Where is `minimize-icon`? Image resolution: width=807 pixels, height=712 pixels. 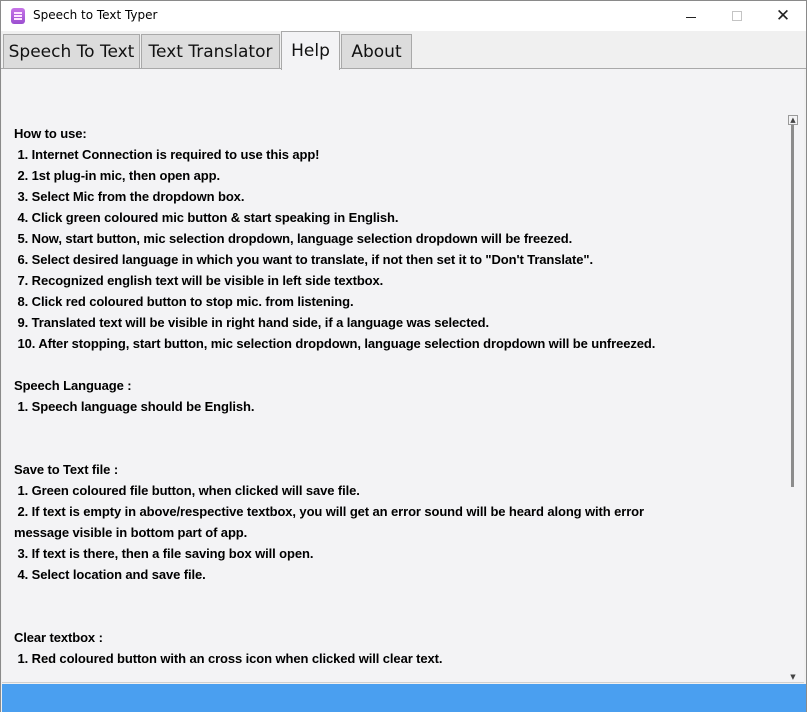 minimize-icon is located at coordinates (691, 17).